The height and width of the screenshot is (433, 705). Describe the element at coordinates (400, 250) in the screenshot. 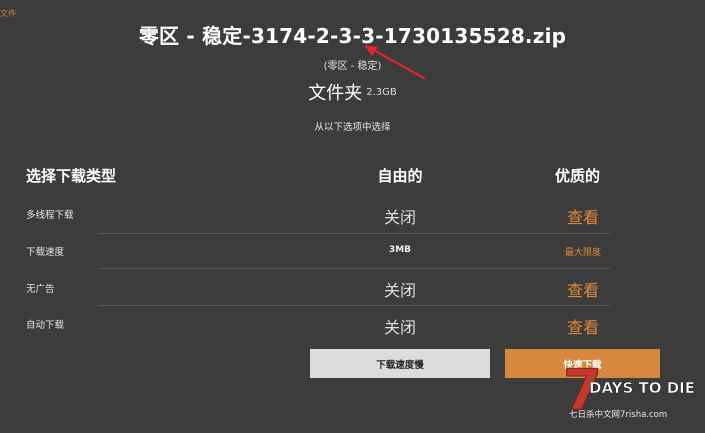

I see `free-speed-value: 3MB` at that location.